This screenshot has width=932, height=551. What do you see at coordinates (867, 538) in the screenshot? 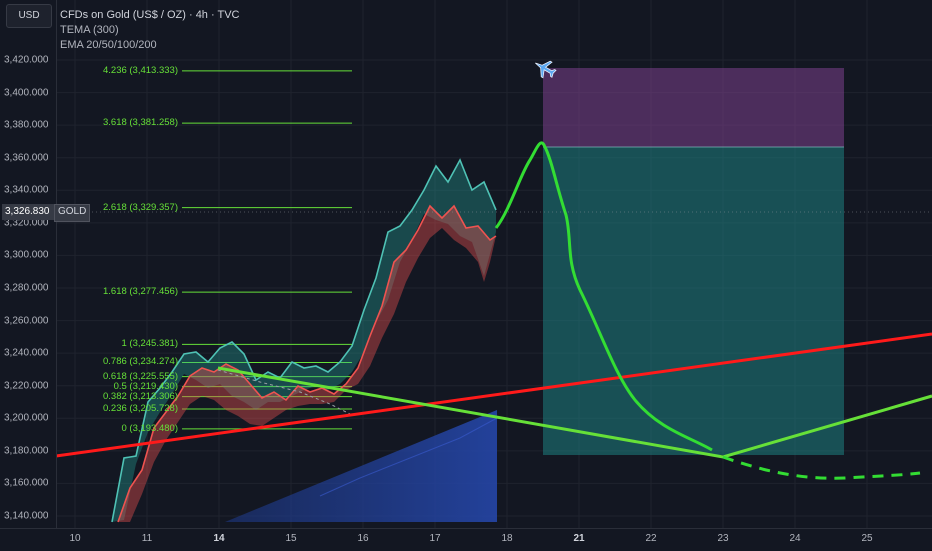
I see `time-axis-label: 25` at bounding box center [867, 538].